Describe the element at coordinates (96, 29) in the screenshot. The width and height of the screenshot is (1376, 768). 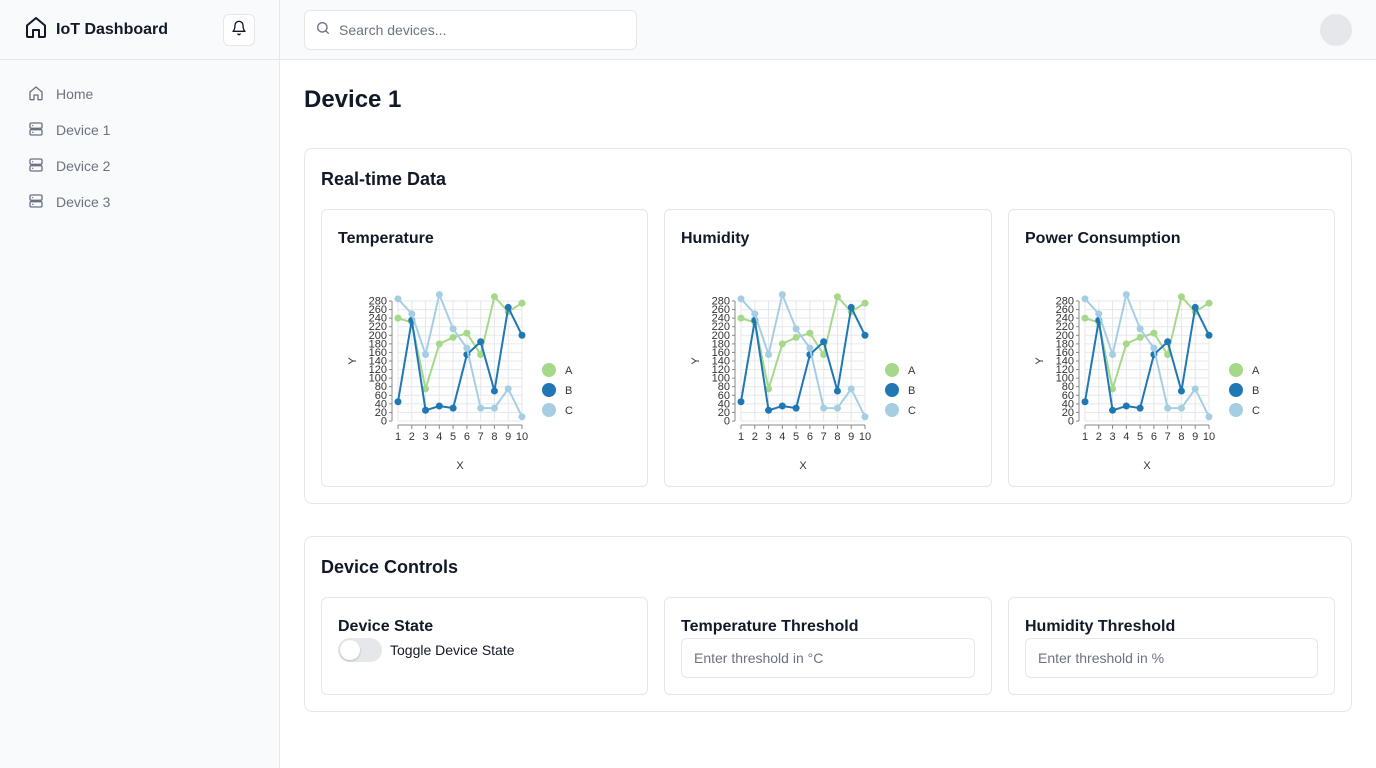
I see `app-logo: IoT Dashboard` at that location.